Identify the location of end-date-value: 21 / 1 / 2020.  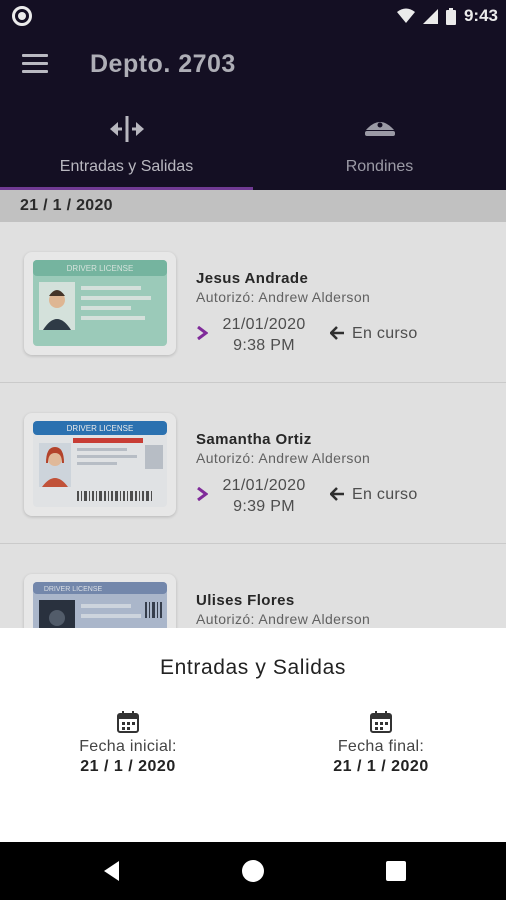
(381, 766).